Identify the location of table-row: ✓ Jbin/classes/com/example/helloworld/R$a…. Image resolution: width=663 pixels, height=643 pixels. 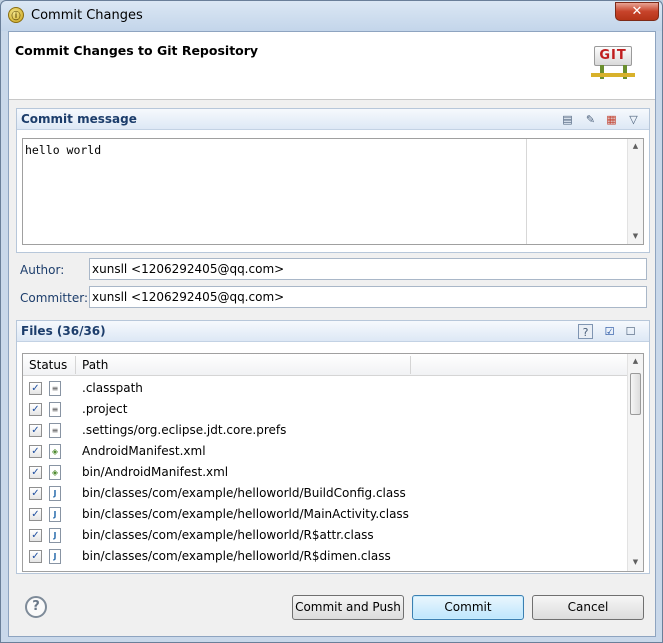
(325, 535).